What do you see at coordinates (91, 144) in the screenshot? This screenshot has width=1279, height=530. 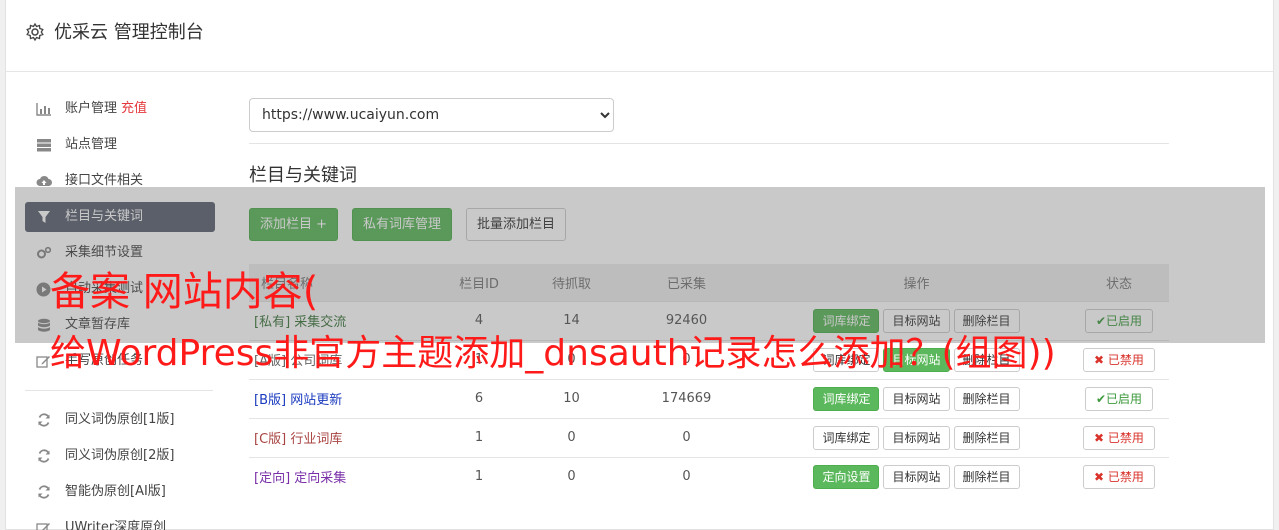 I see `sidebar-item-label: 站点管理` at bounding box center [91, 144].